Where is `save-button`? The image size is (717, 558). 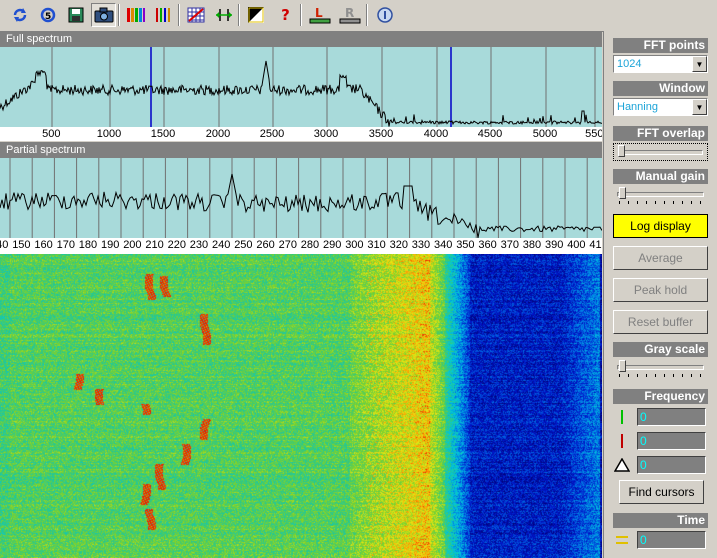
save-button is located at coordinates (75, 15).